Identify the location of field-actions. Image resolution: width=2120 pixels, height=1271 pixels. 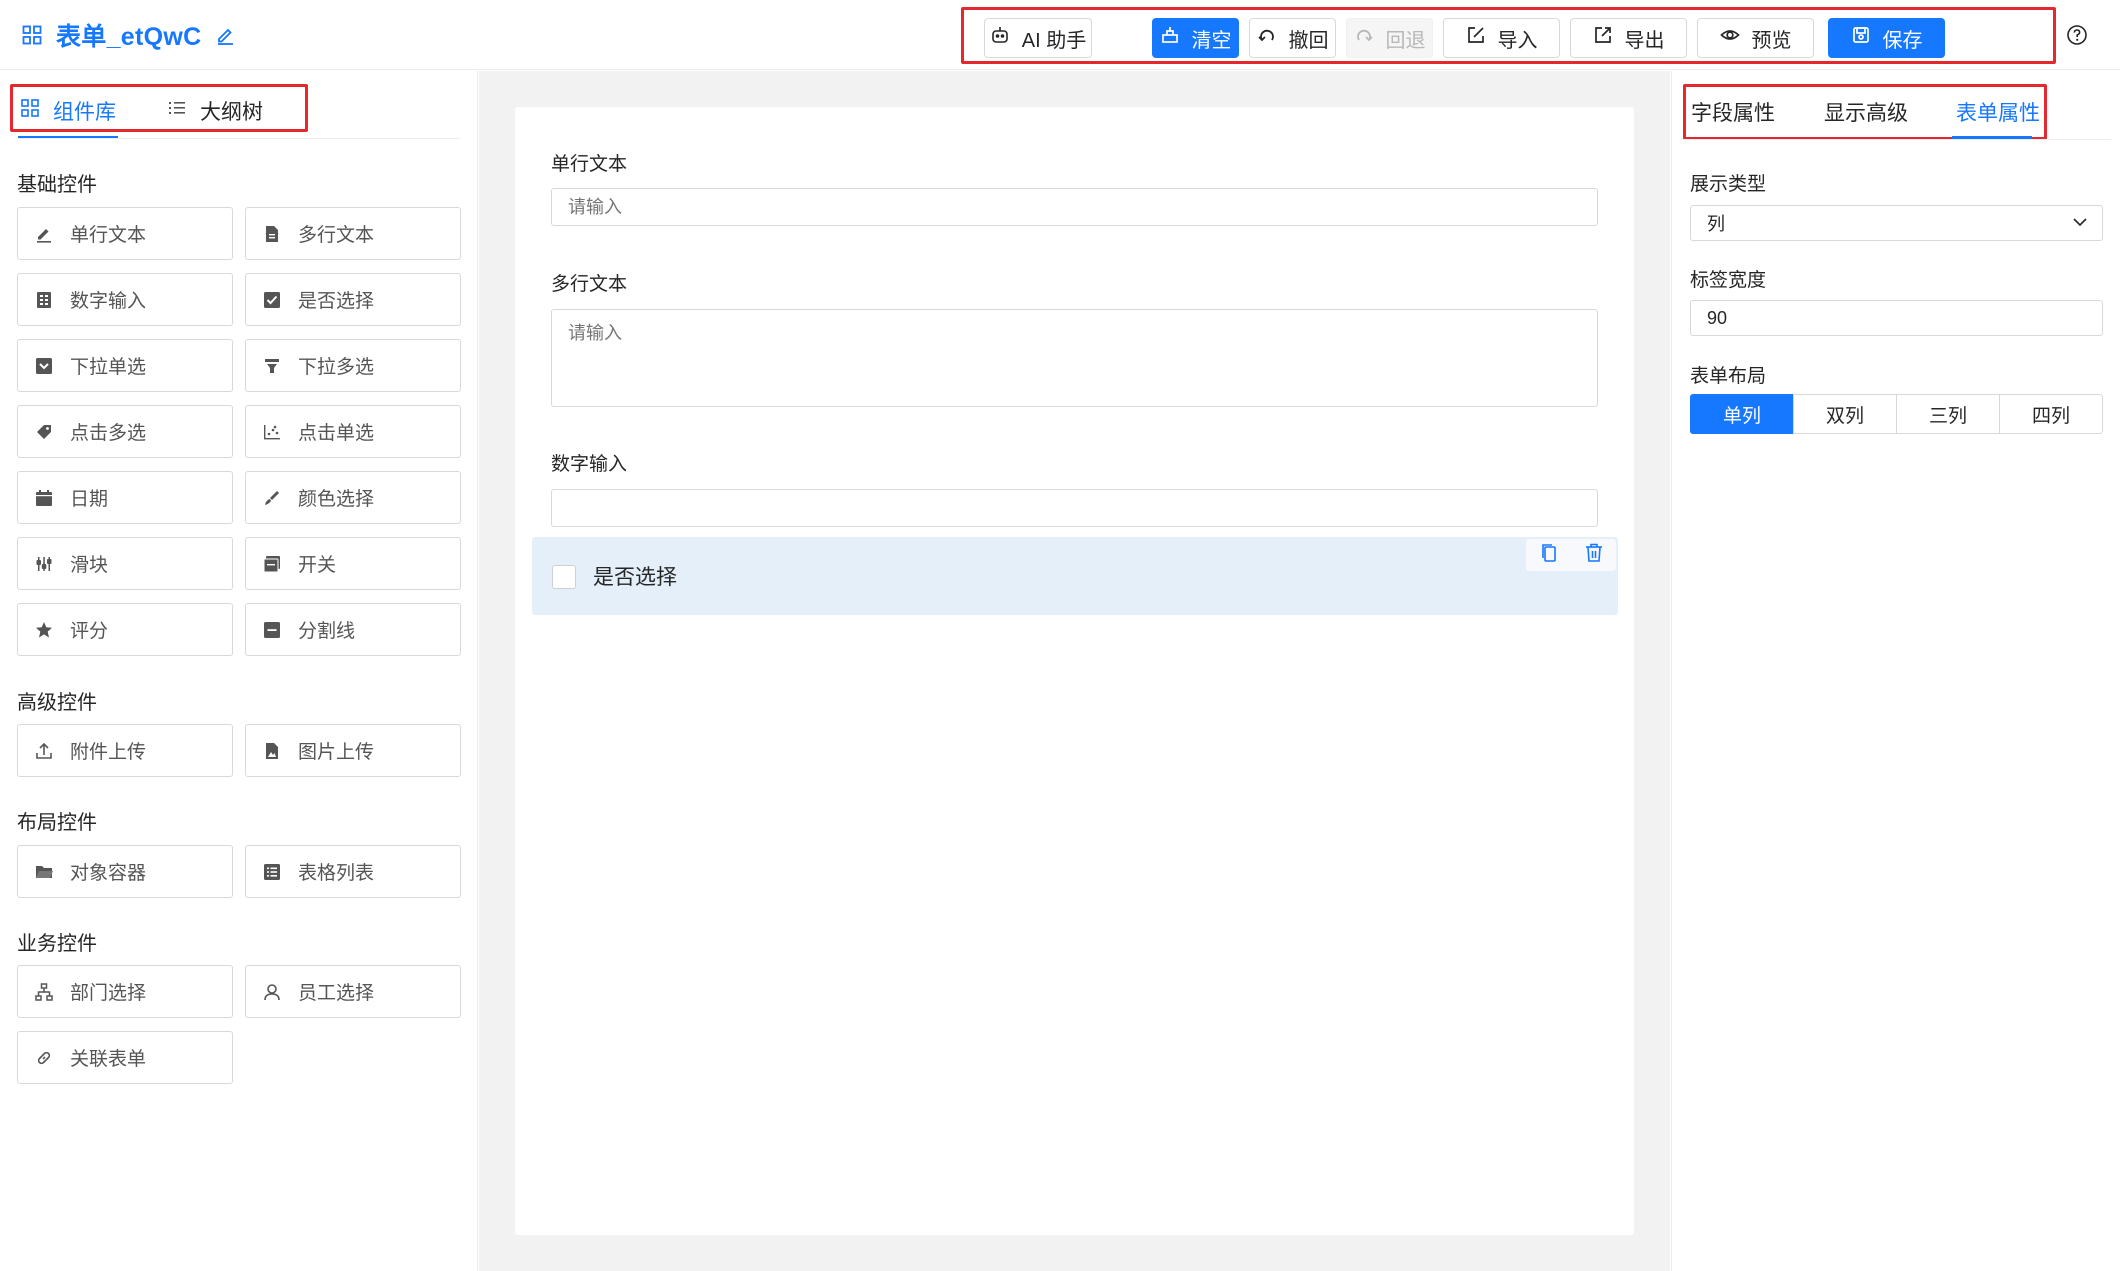
(1571, 555).